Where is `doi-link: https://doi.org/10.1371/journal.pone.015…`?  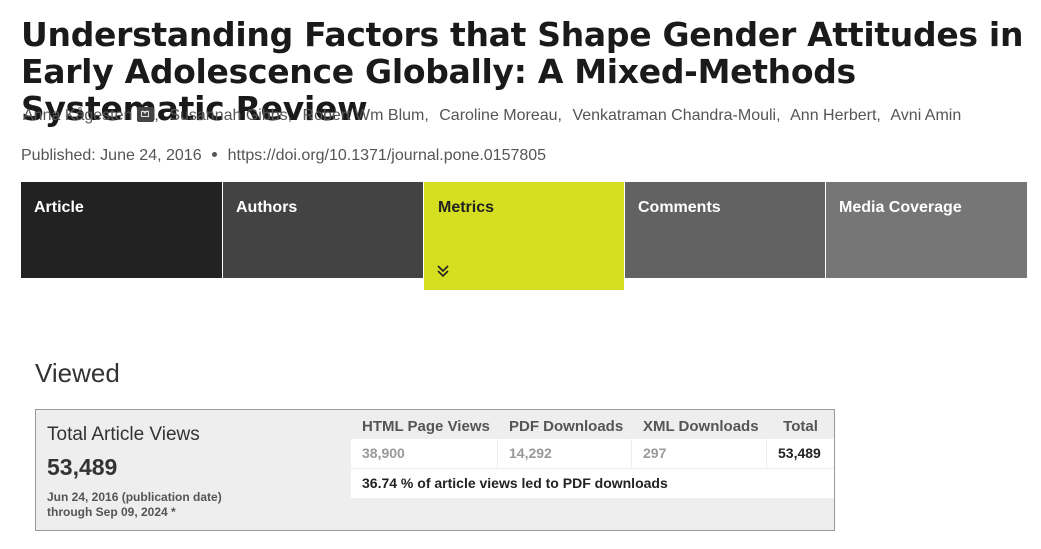 doi-link: https://doi.org/10.1371/journal.pone.015… is located at coordinates (387, 155).